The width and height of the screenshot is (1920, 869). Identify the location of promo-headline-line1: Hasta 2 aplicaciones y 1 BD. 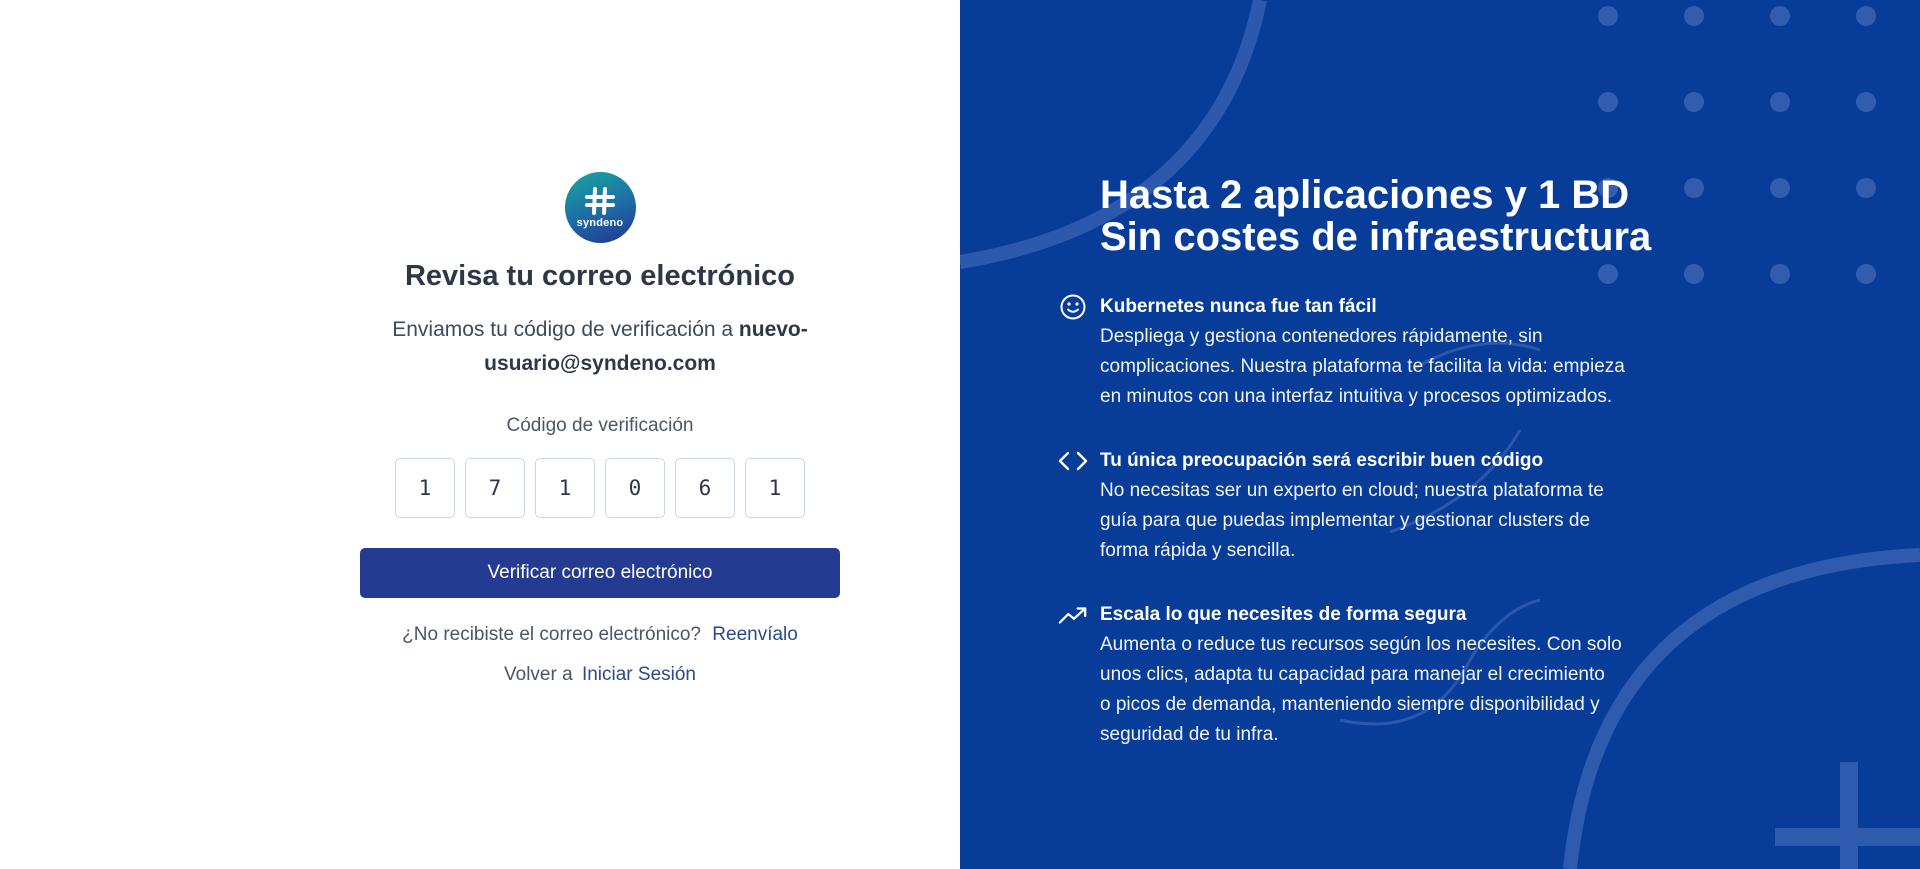
(1365, 195).